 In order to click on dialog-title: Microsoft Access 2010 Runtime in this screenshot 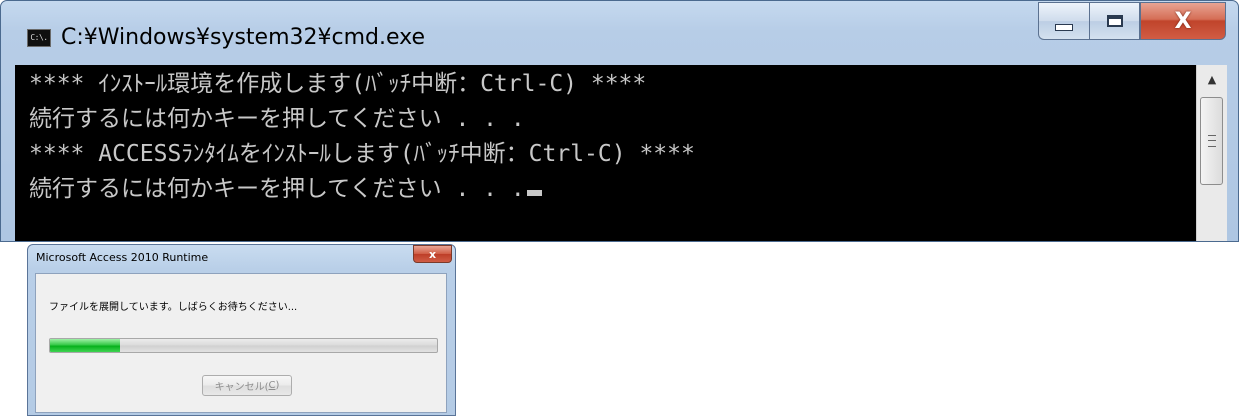, I will do `click(122, 257)`.